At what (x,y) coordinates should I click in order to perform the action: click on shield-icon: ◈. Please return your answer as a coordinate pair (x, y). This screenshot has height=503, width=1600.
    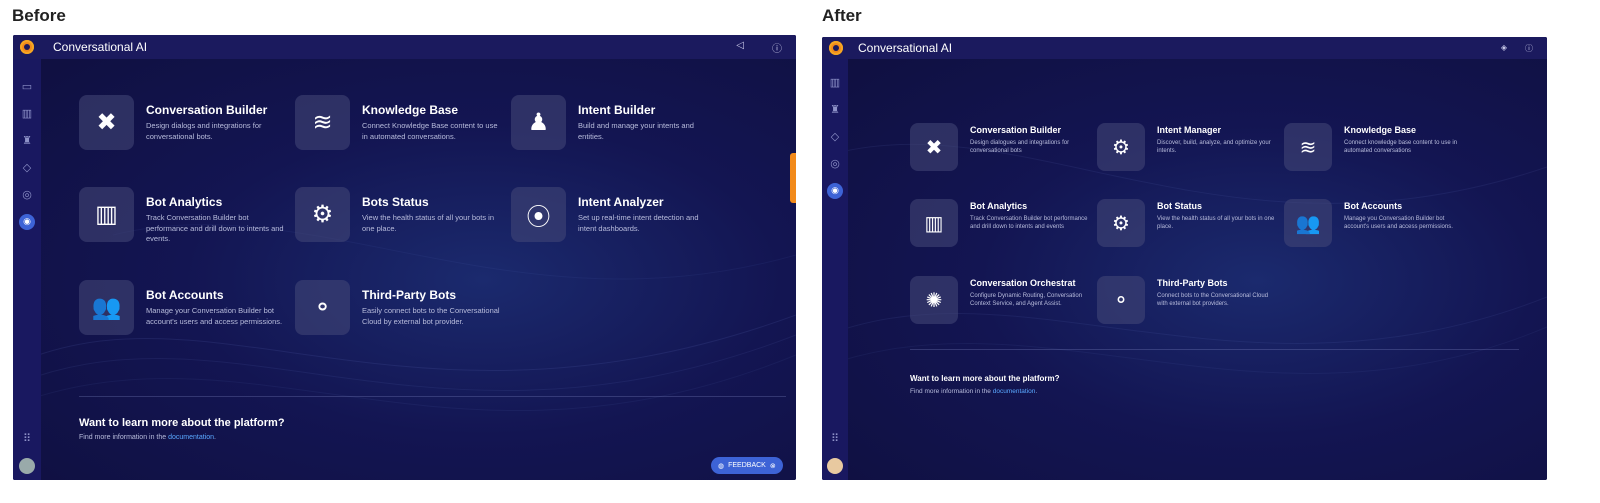
    Looking at the image, I should click on (1504, 48).